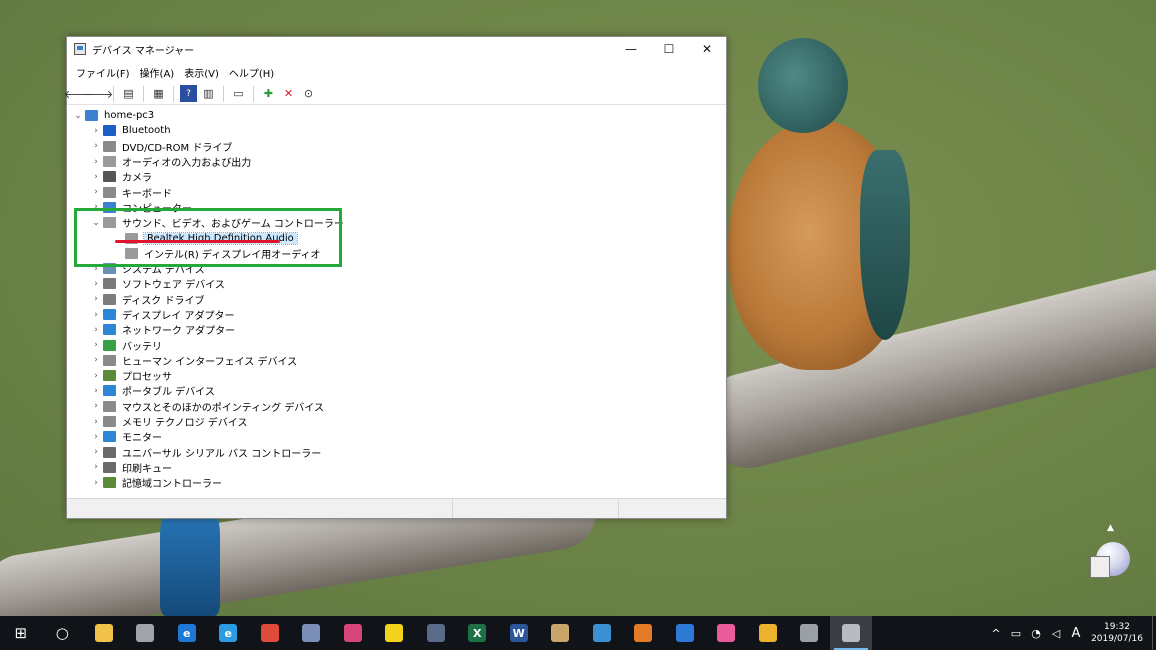 The height and width of the screenshot is (650, 1156). What do you see at coordinates (396, 329) in the screenshot?
I see `tree-item: › ネットワーク アダプター` at bounding box center [396, 329].